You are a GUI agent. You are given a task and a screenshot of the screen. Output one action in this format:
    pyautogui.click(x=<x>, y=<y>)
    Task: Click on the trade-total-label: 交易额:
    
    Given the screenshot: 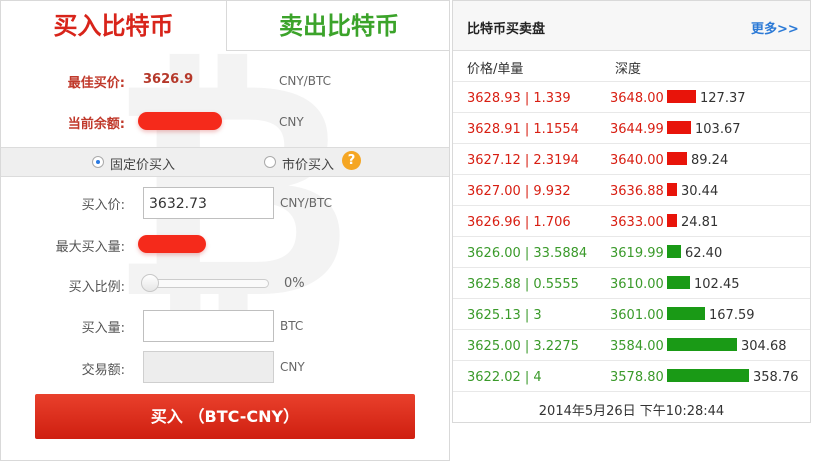 What is the action you would take?
    pyautogui.click(x=103, y=370)
    